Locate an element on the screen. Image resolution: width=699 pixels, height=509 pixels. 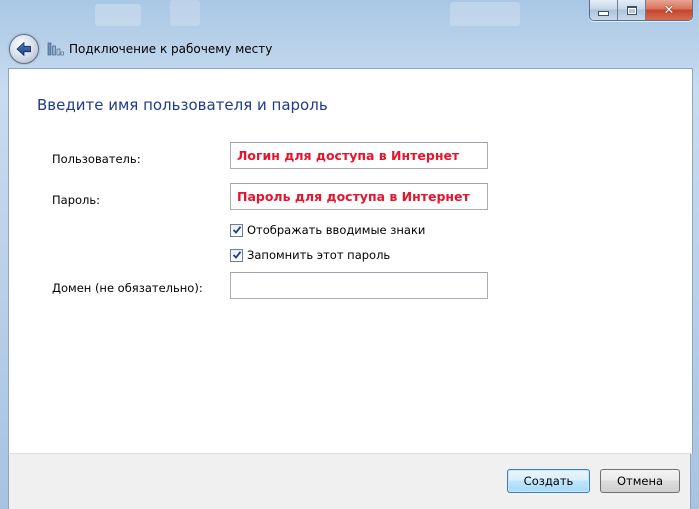
remember-password-checkbox is located at coordinates (236, 255).